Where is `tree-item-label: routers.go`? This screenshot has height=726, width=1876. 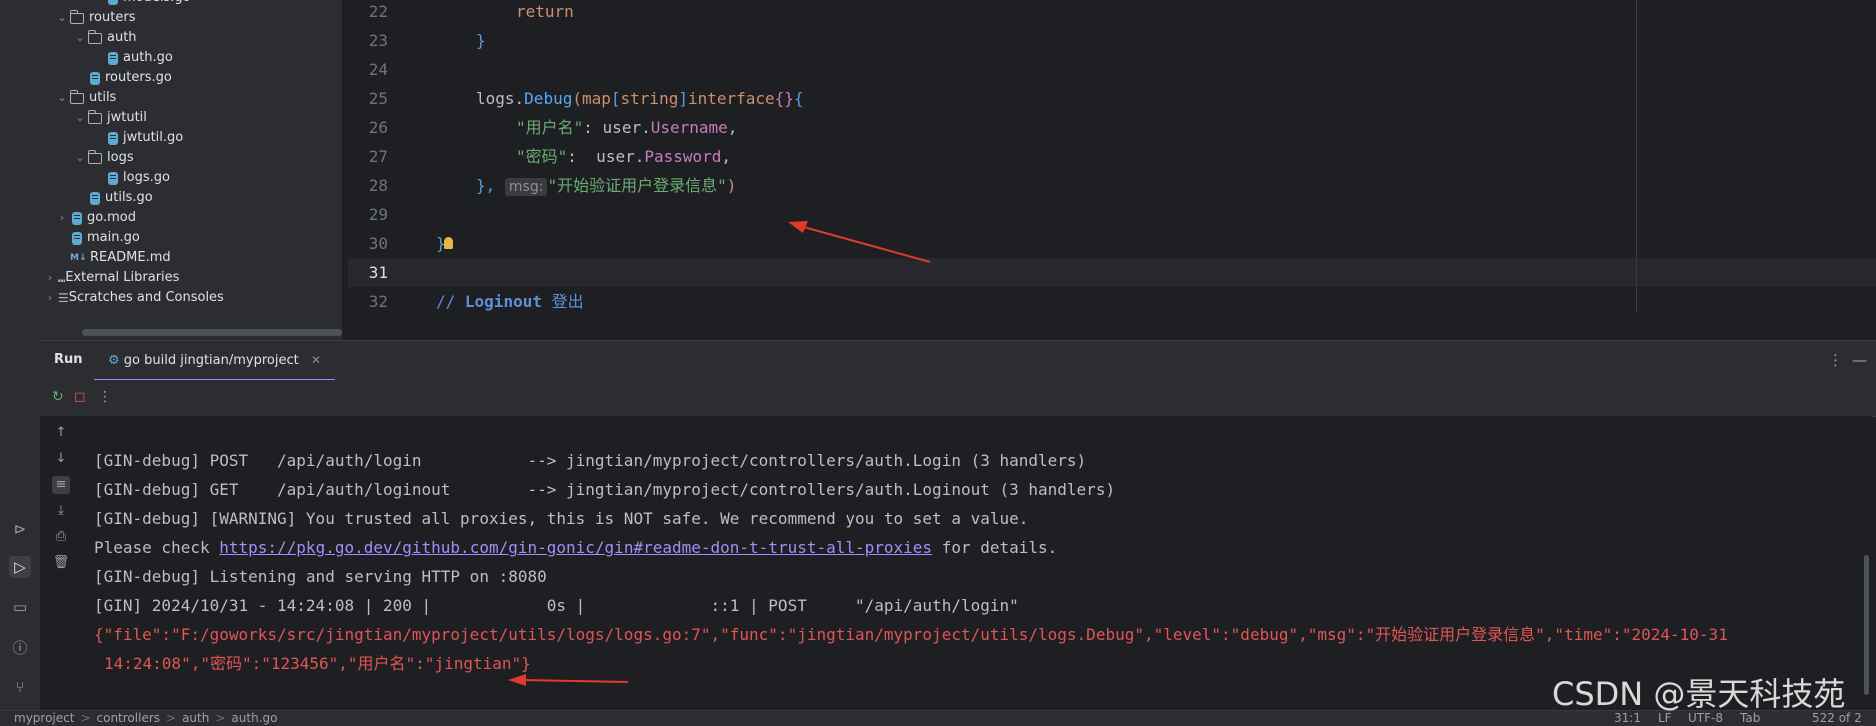 tree-item-label: routers.go is located at coordinates (138, 77).